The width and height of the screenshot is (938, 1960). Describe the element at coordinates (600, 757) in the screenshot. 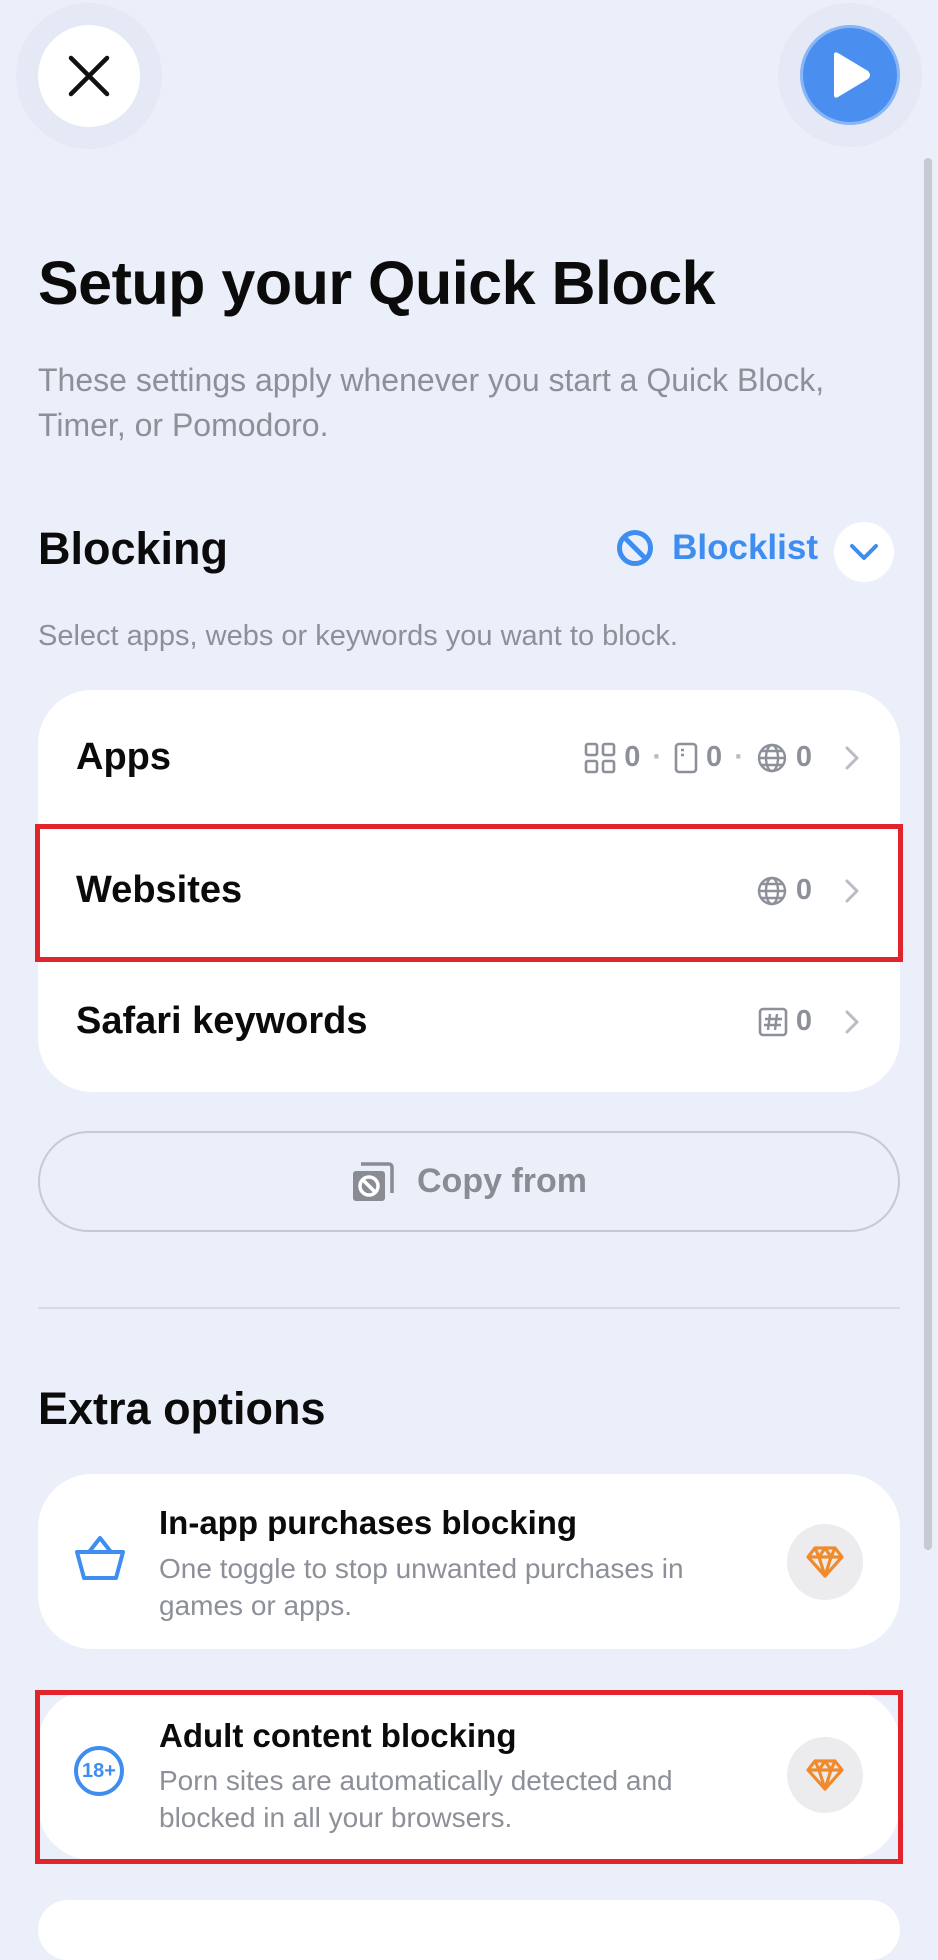

I see `app-grid-icon` at that location.